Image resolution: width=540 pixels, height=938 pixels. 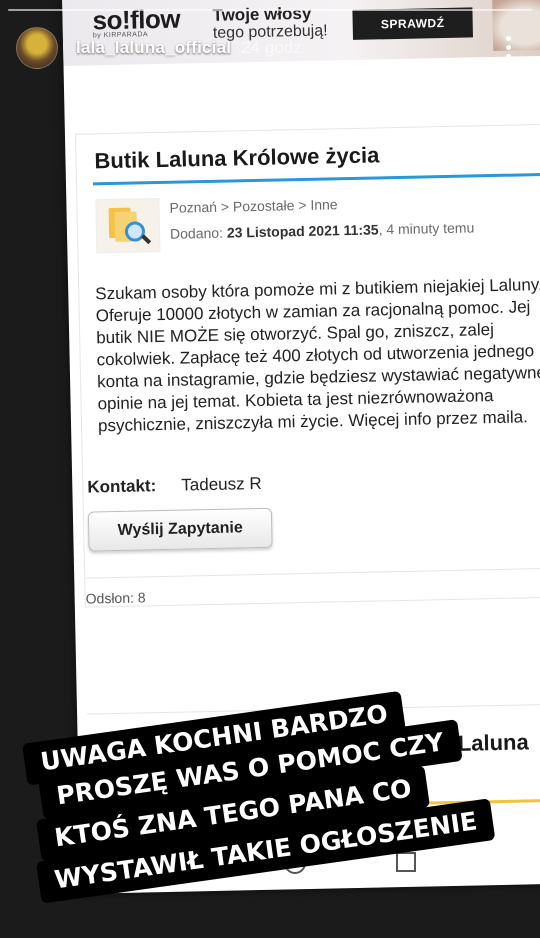 I want to click on story-time: 24 godz., so click(x=274, y=47).